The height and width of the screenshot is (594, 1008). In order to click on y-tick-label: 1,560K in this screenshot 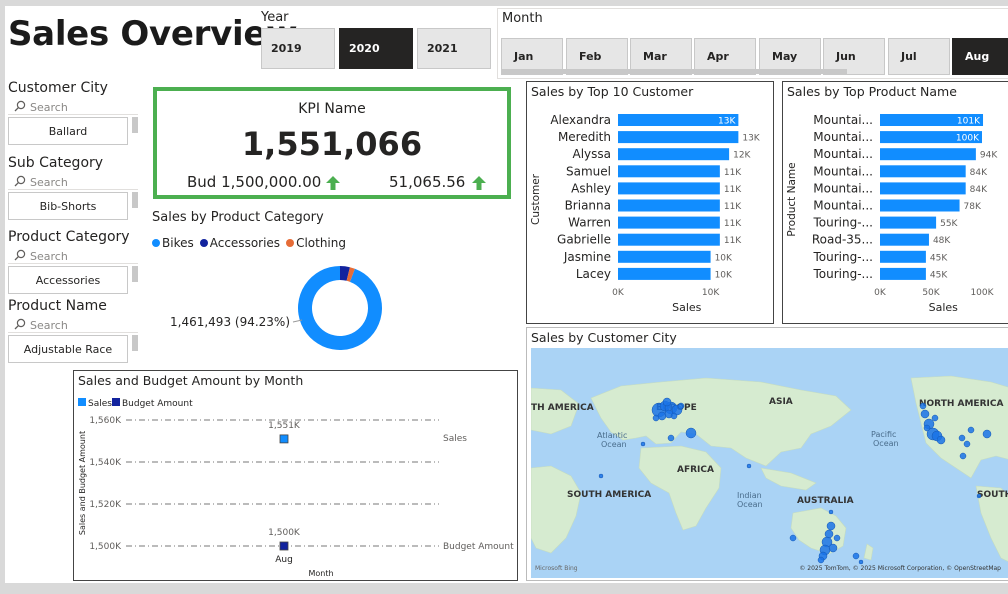, I will do `click(105, 421)`.